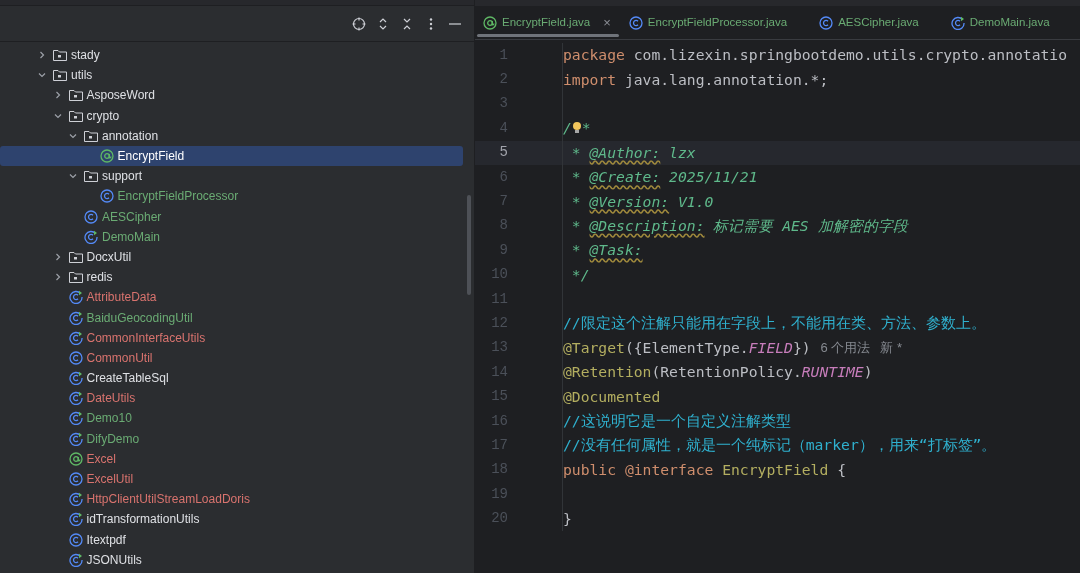 This screenshot has height=573, width=1080. Describe the element at coordinates (607, 22) in the screenshot. I see `close-icon: ×` at that location.